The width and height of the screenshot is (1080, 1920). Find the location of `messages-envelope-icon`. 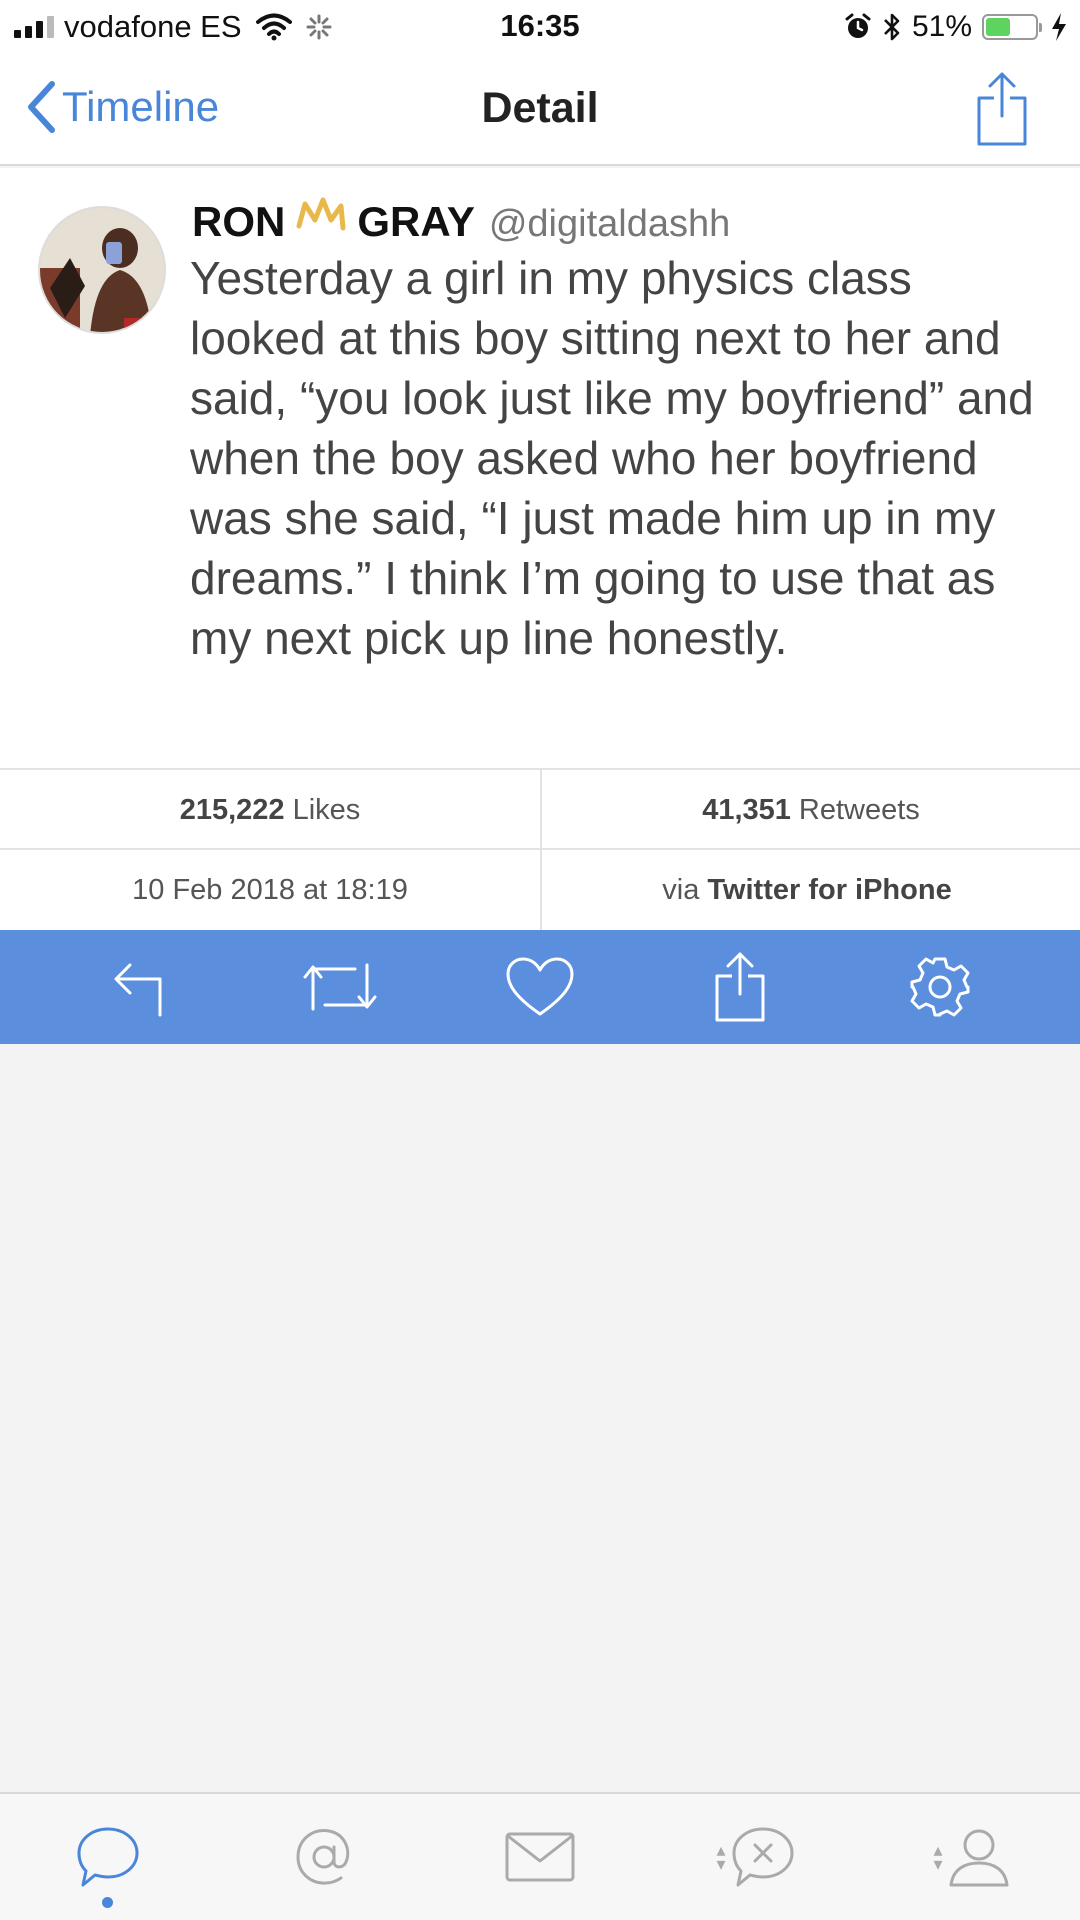

messages-envelope-icon is located at coordinates (540, 1857).